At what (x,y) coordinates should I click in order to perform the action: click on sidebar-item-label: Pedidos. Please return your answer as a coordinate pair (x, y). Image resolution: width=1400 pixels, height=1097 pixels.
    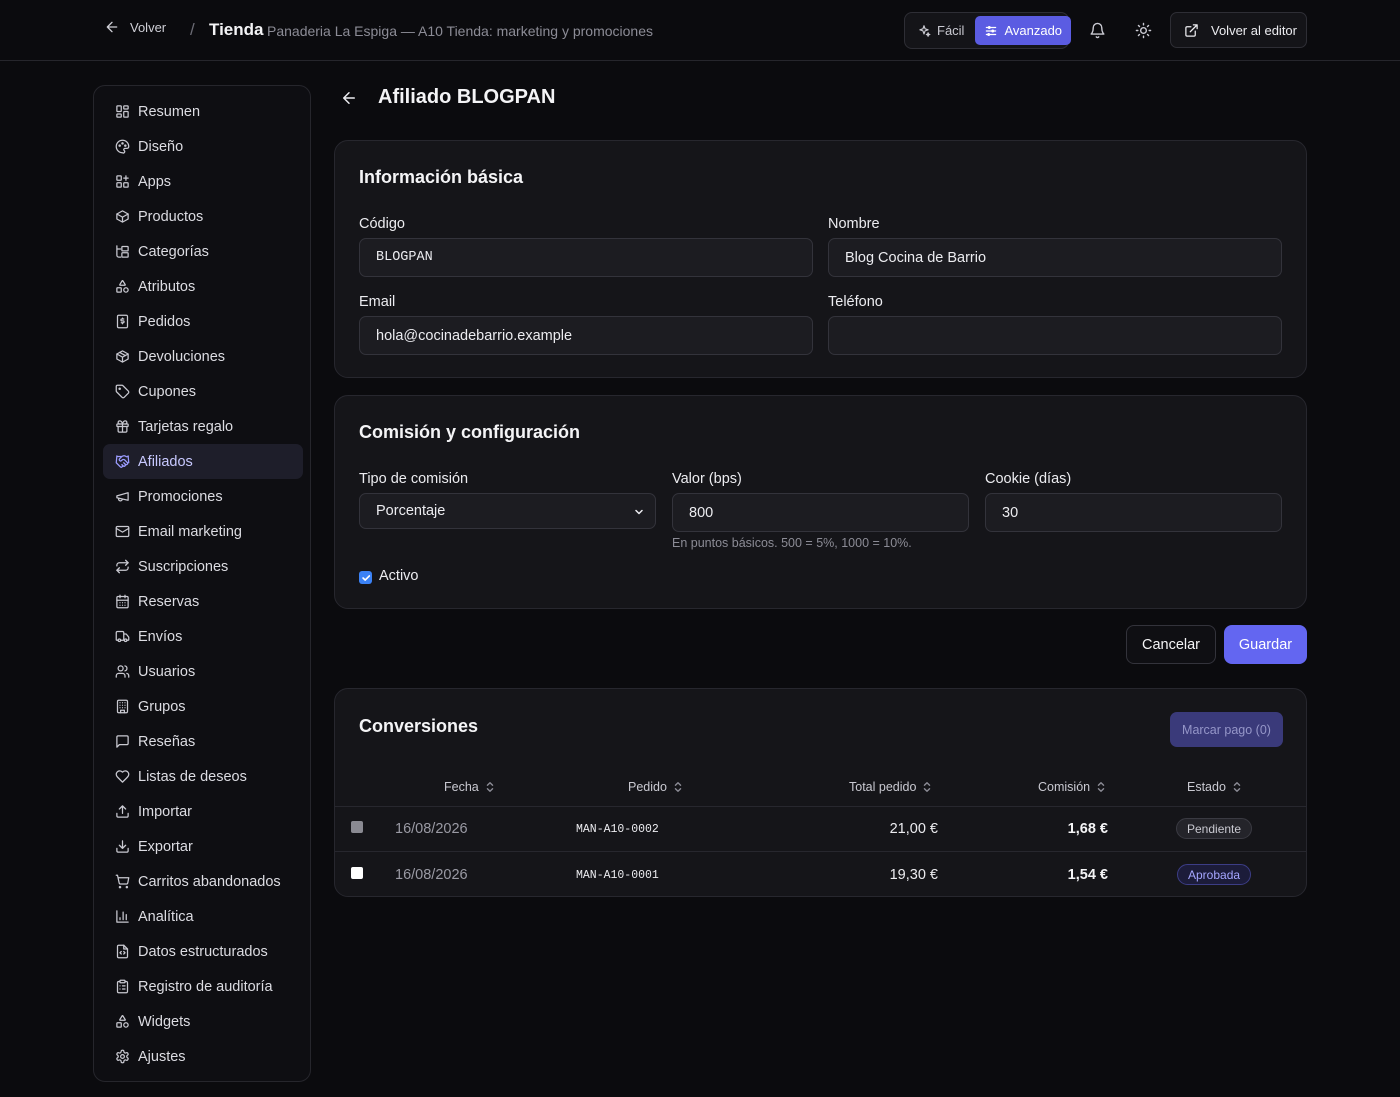
    Looking at the image, I should click on (164, 321).